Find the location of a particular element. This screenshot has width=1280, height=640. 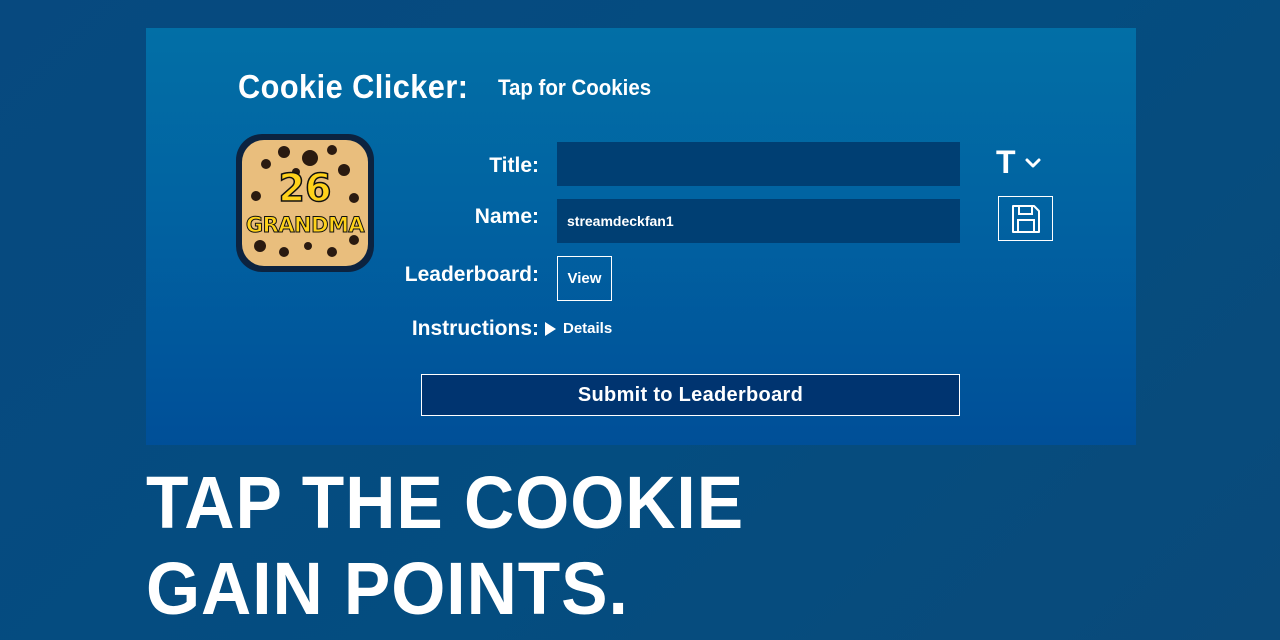

game-rank: GRANDMA is located at coordinates (305, 225).